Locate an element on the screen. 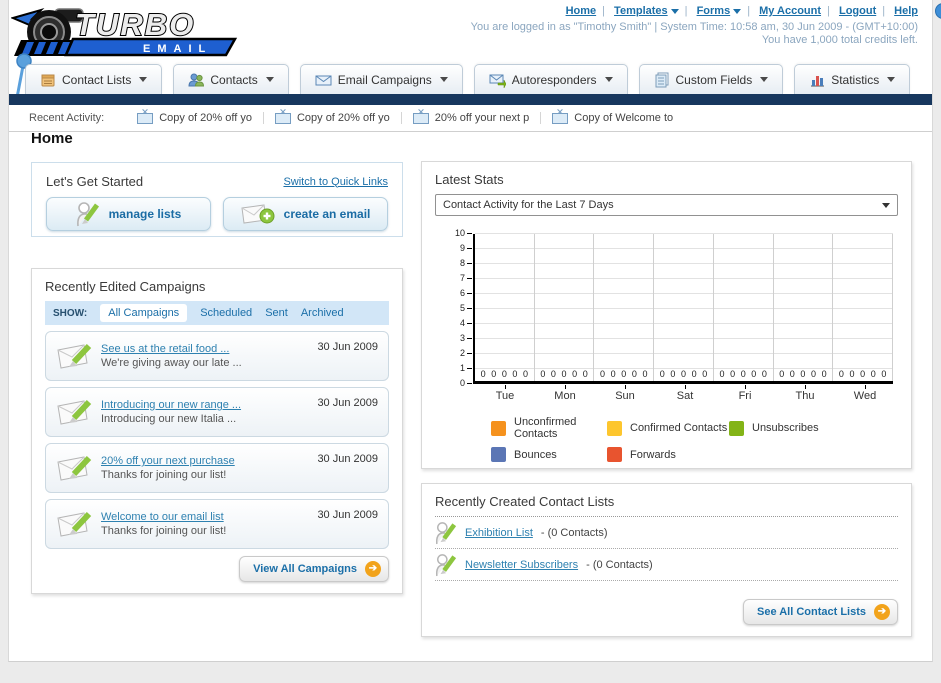 The height and width of the screenshot is (683, 941). x-tick-label: Sun is located at coordinates (625, 393).